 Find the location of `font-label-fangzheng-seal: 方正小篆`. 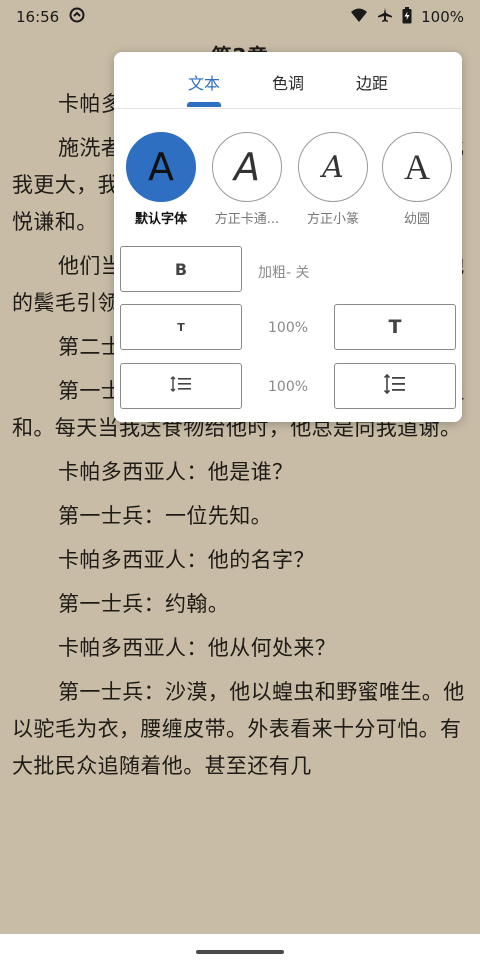

font-label-fangzheng-seal: 方正小篆 is located at coordinates (332, 219).